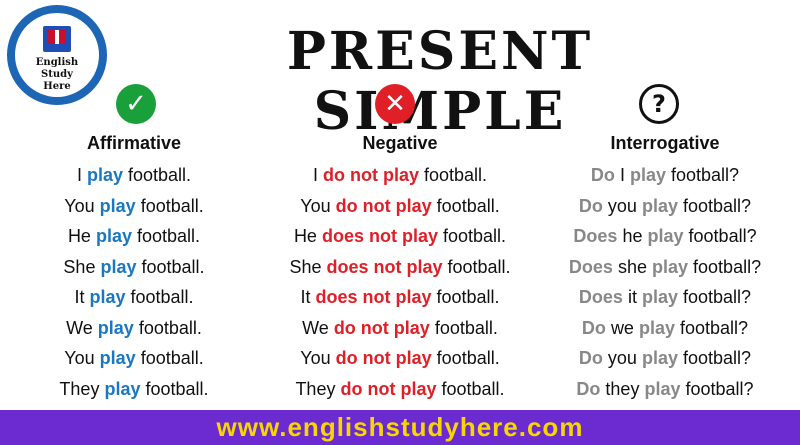 This screenshot has height=445, width=800. What do you see at coordinates (440, 81) in the screenshot?
I see `page-title: PRESENT SIMPLE` at bounding box center [440, 81].